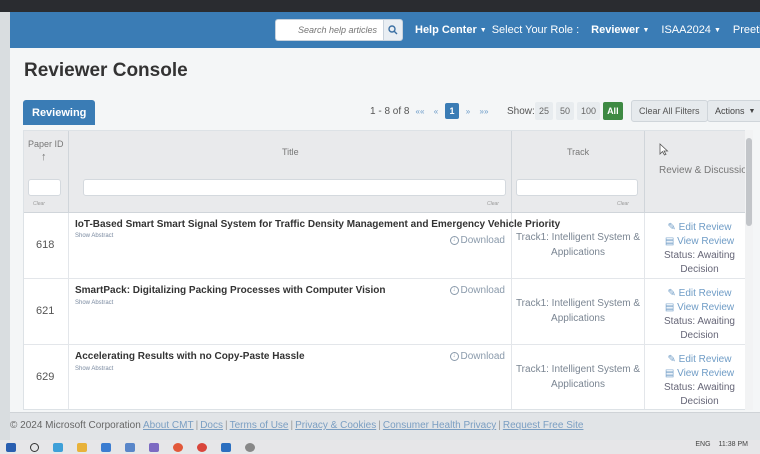 This screenshot has width=760, height=454. I want to click on language-indicator: ENG, so click(702, 444).